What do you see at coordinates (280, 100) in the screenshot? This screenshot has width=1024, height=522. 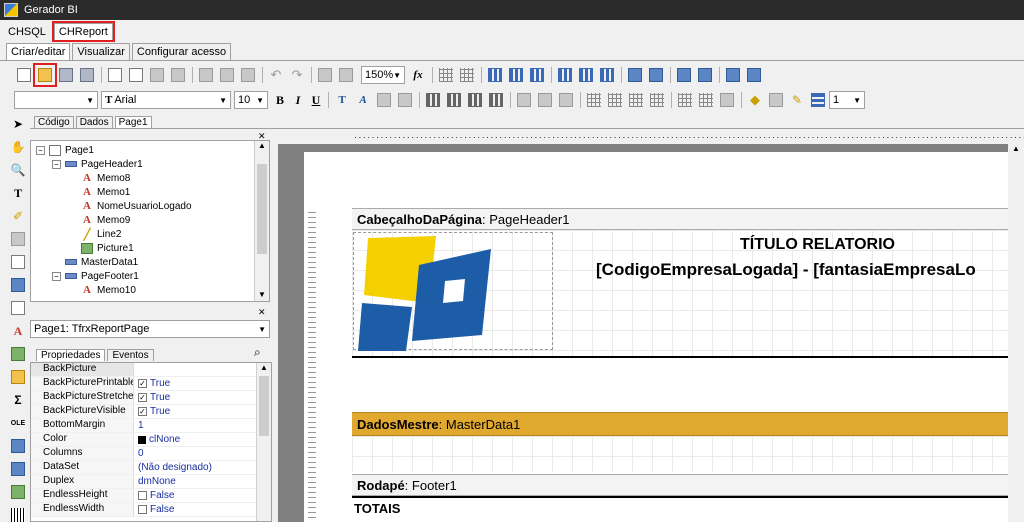 I see `bold-button: B` at bounding box center [280, 100].